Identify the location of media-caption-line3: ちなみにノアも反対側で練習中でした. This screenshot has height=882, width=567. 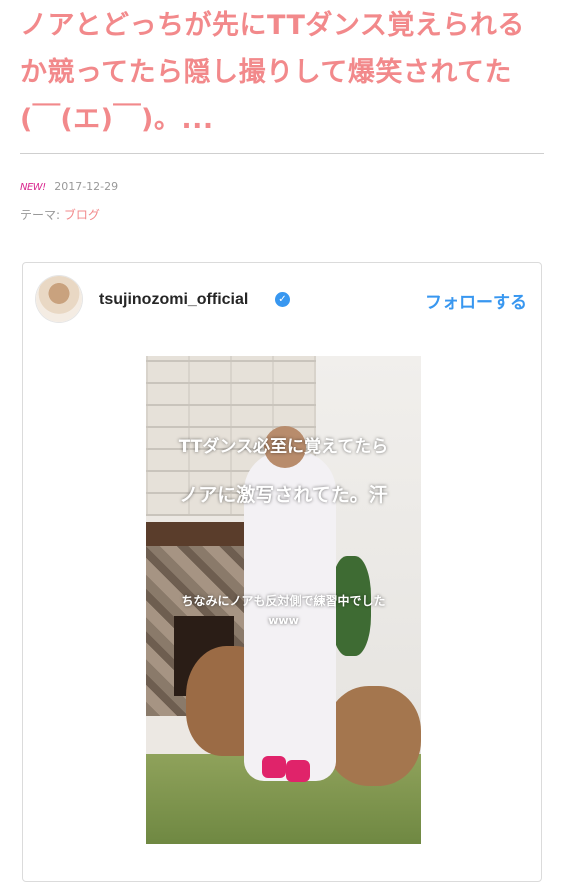
(283, 601).